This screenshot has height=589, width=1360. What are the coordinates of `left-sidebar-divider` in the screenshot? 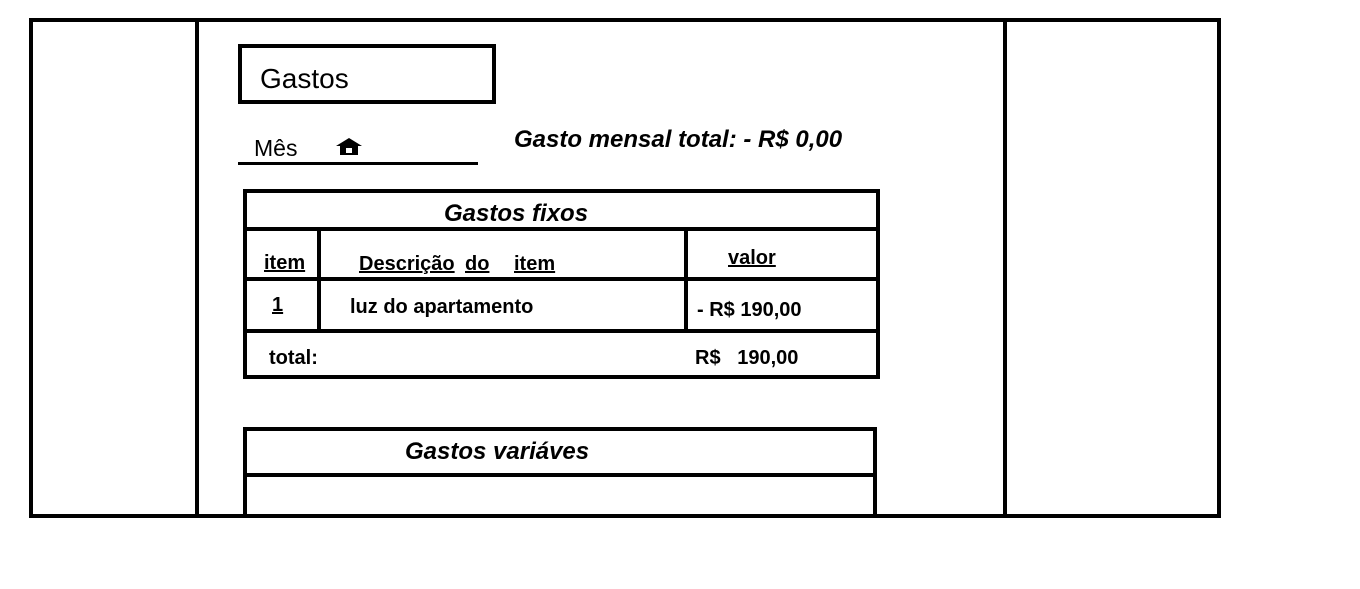 It's located at (197, 268).